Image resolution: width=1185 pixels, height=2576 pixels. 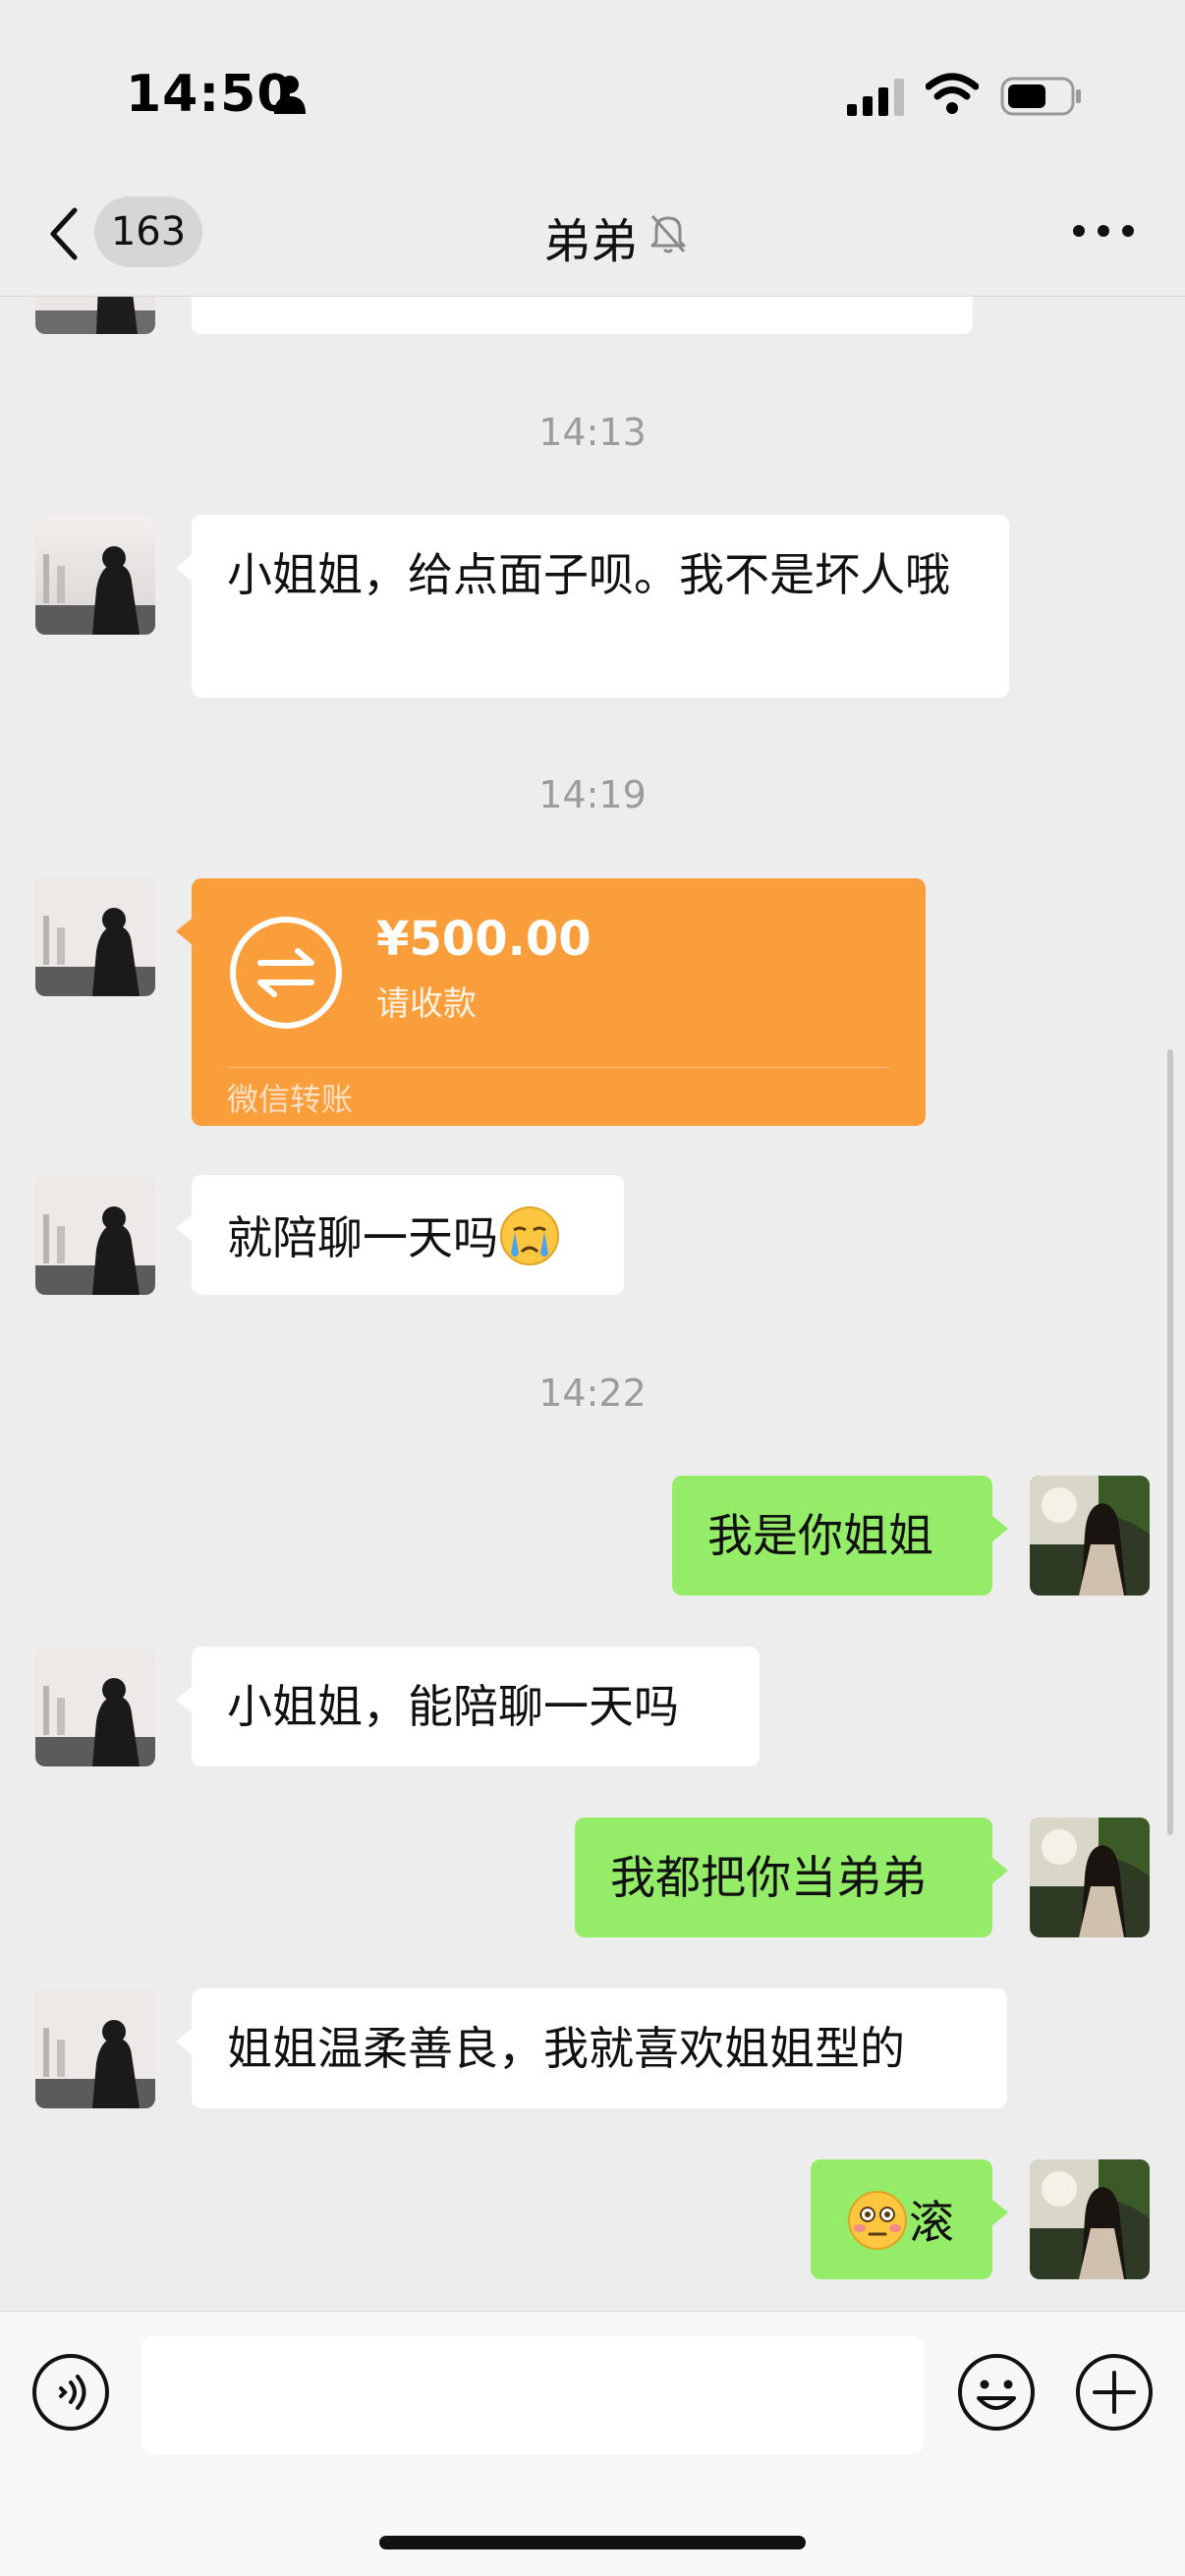 I want to click on message-text: 姐姐温柔善良，我就喜欢姐姐型的, so click(x=566, y=2048).